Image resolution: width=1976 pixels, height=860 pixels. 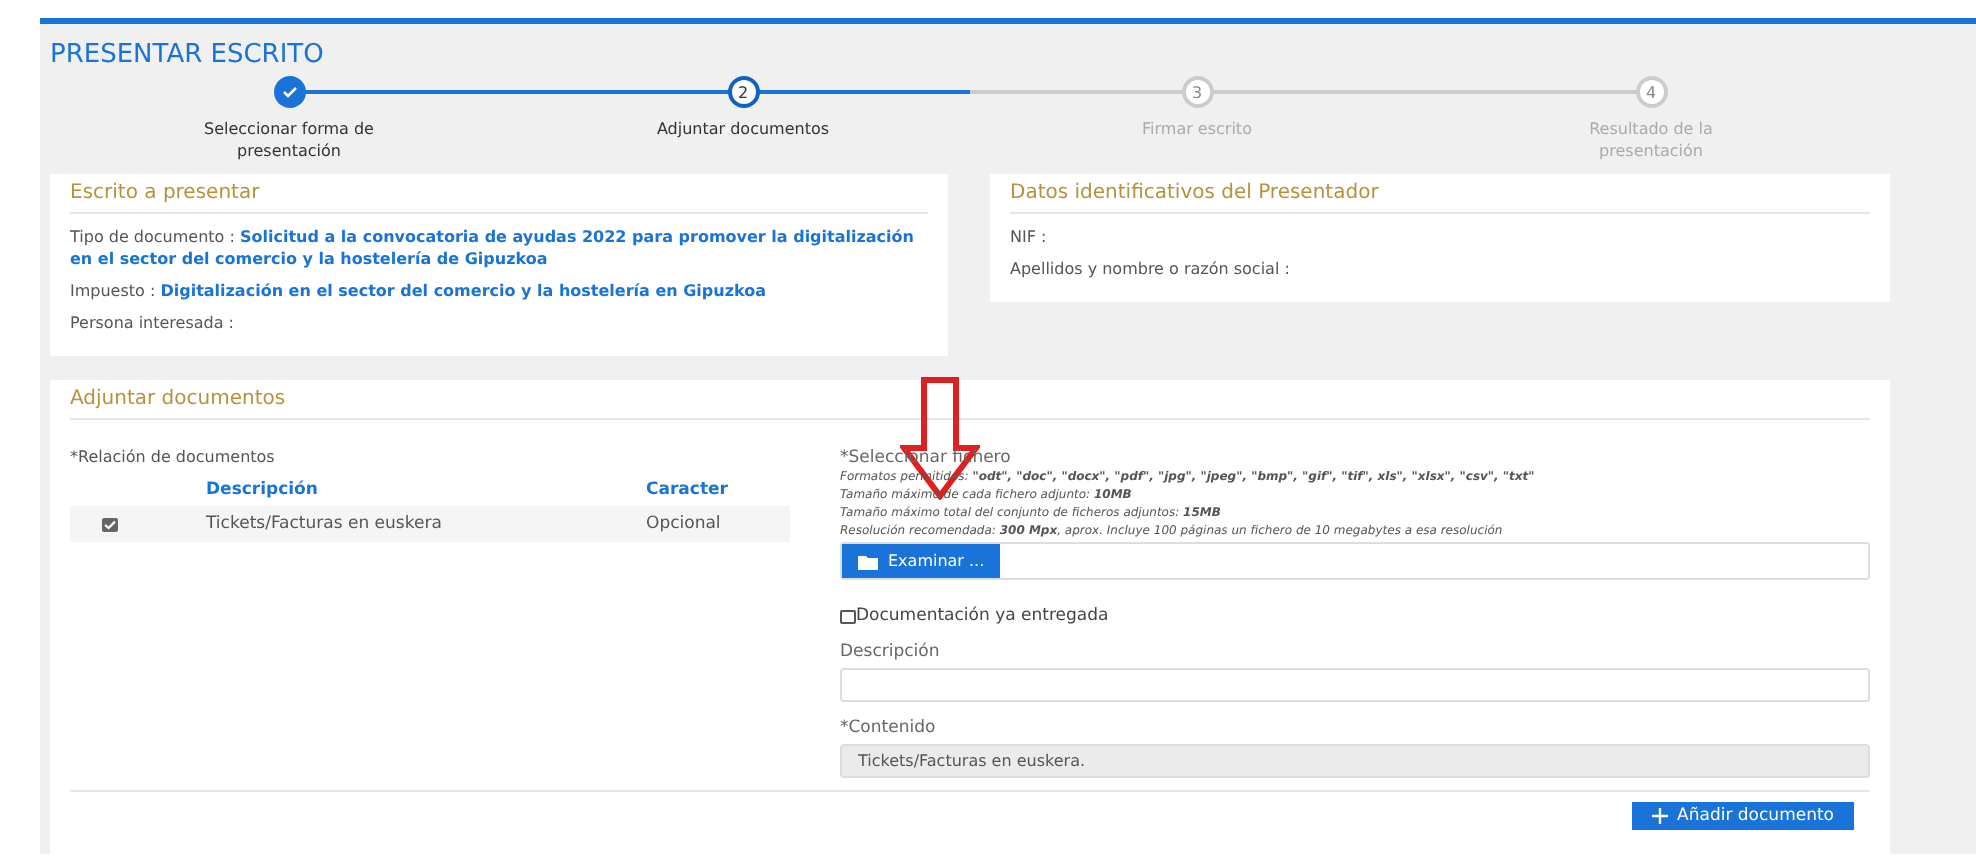 What do you see at coordinates (1151, 269) in the screenshot?
I see `field-label: Apellidos y nombre o razón social :` at bounding box center [1151, 269].